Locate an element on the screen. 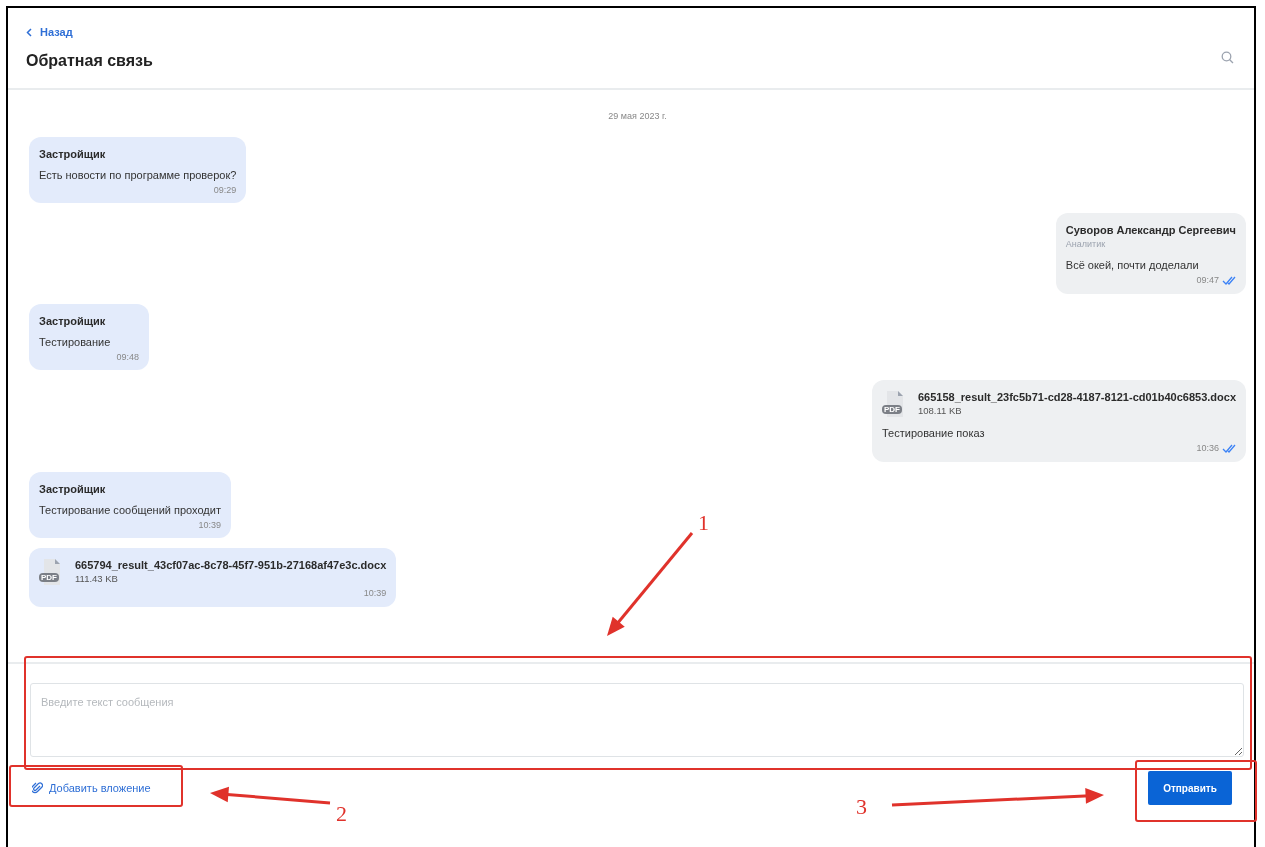  message-time: 10:36 is located at coordinates (1207, 448).